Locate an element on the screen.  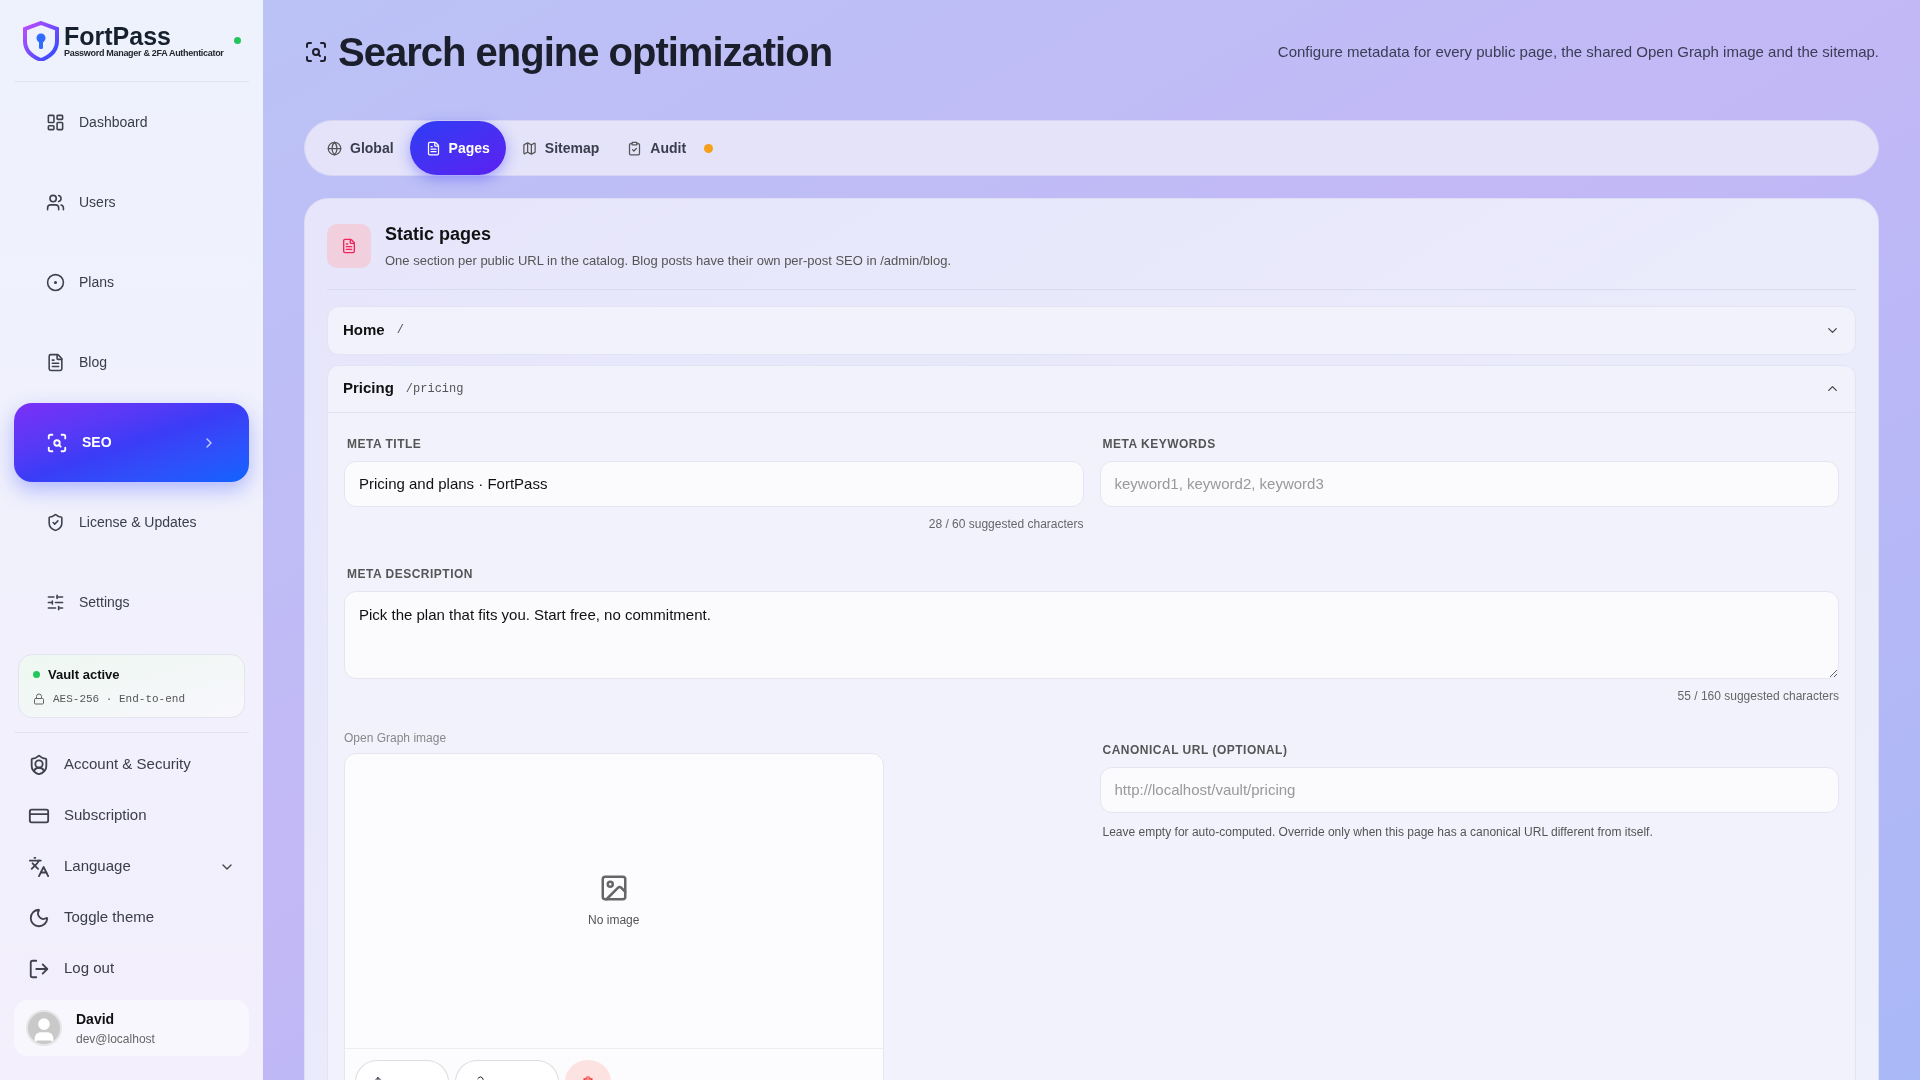
page-description: Configure metadata for every public page, the shared Open Graph image and the sitemap. is located at coordinates (1578, 51).